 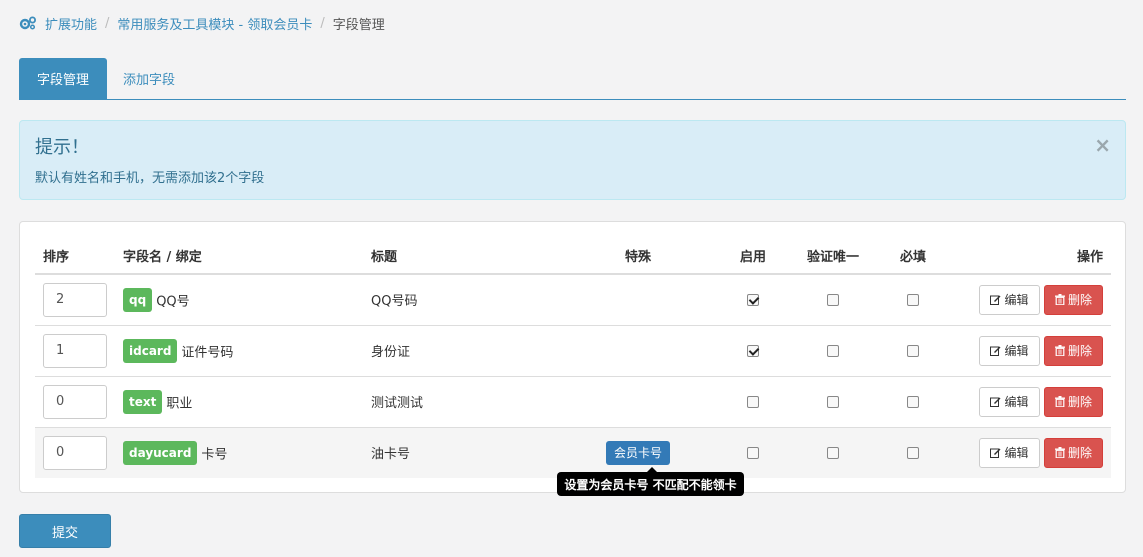 I want to click on alert-title: 提示！, so click(x=62, y=147).